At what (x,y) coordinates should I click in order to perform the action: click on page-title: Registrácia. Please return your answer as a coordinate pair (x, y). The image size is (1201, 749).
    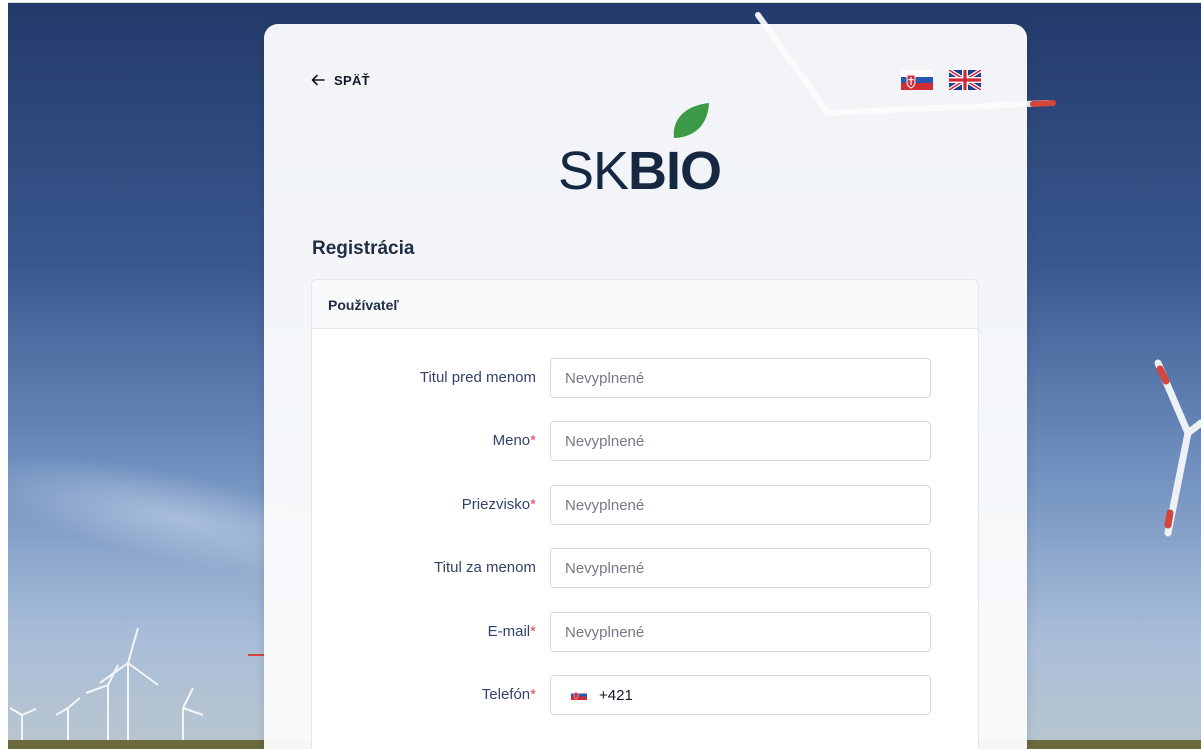
    Looking at the image, I should click on (363, 248).